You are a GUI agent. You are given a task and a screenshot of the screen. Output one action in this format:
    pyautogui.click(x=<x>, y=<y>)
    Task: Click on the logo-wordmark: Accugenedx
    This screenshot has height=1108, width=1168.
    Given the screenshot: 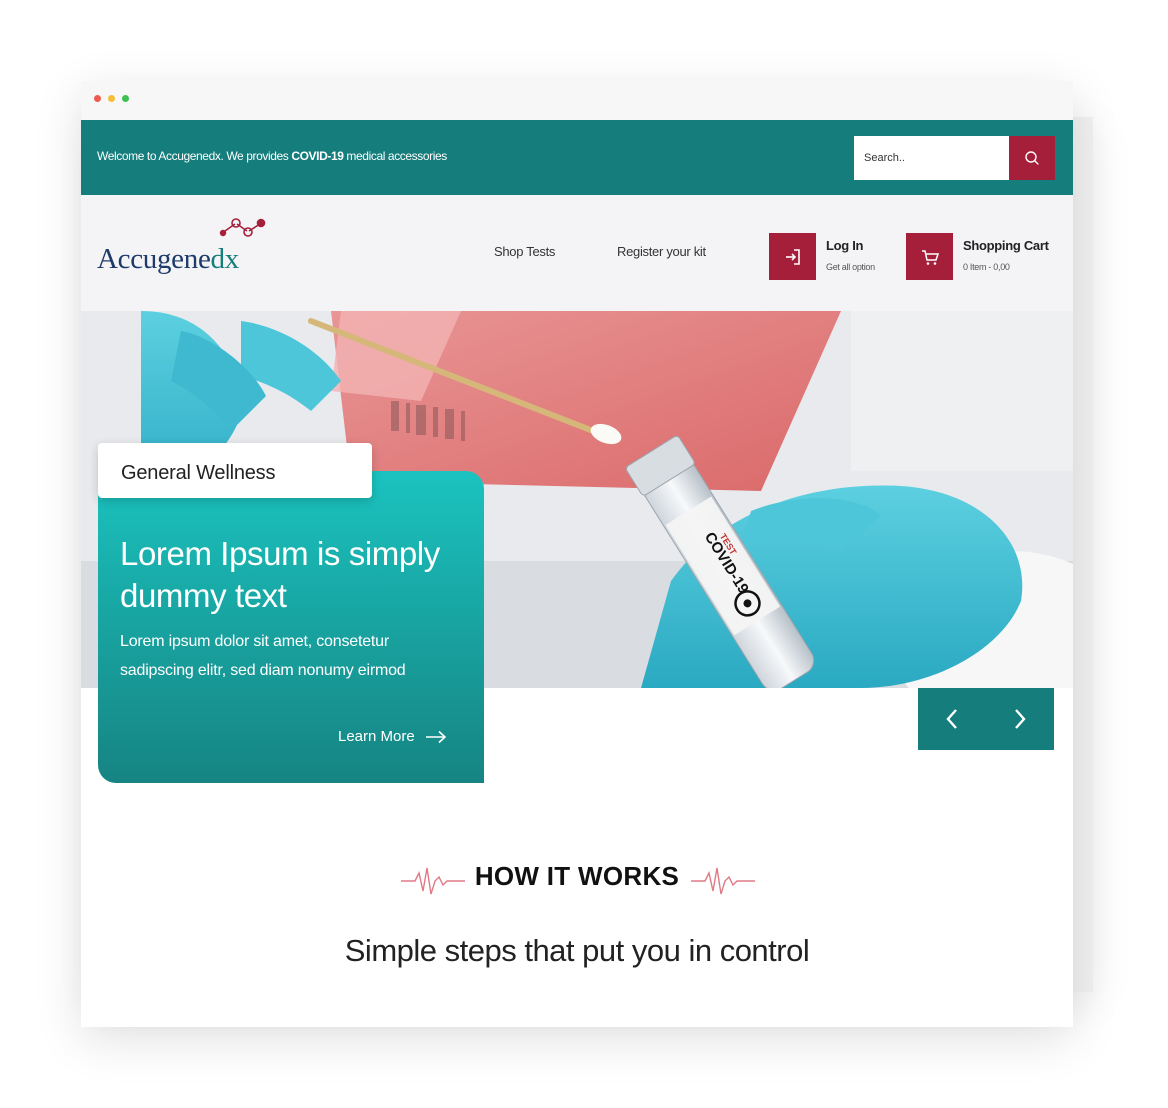 What is the action you would take?
    pyautogui.click(x=168, y=259)
    